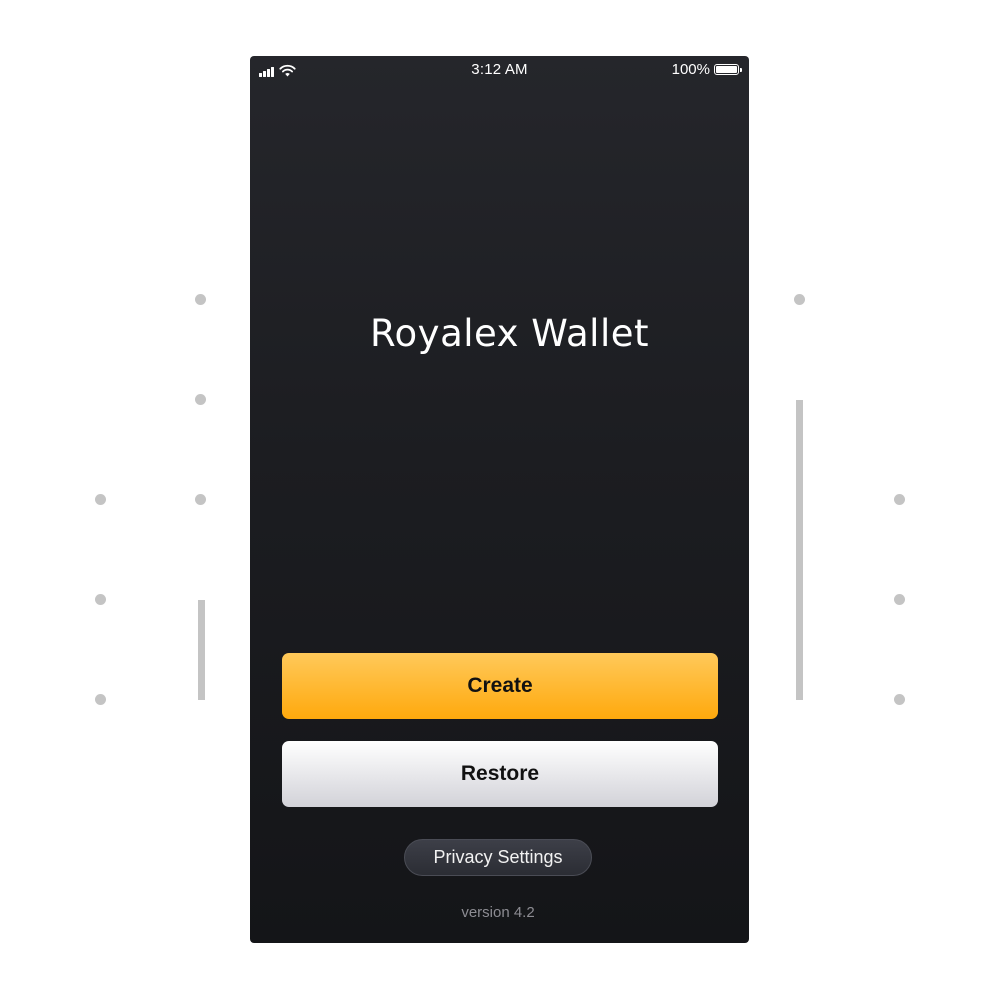 This screenshot has width=1000, height=1000. What do you see at coordinates (500, 774) in the screenshot?
I see `restore-button: Restore` at bounding box center [500, 774].